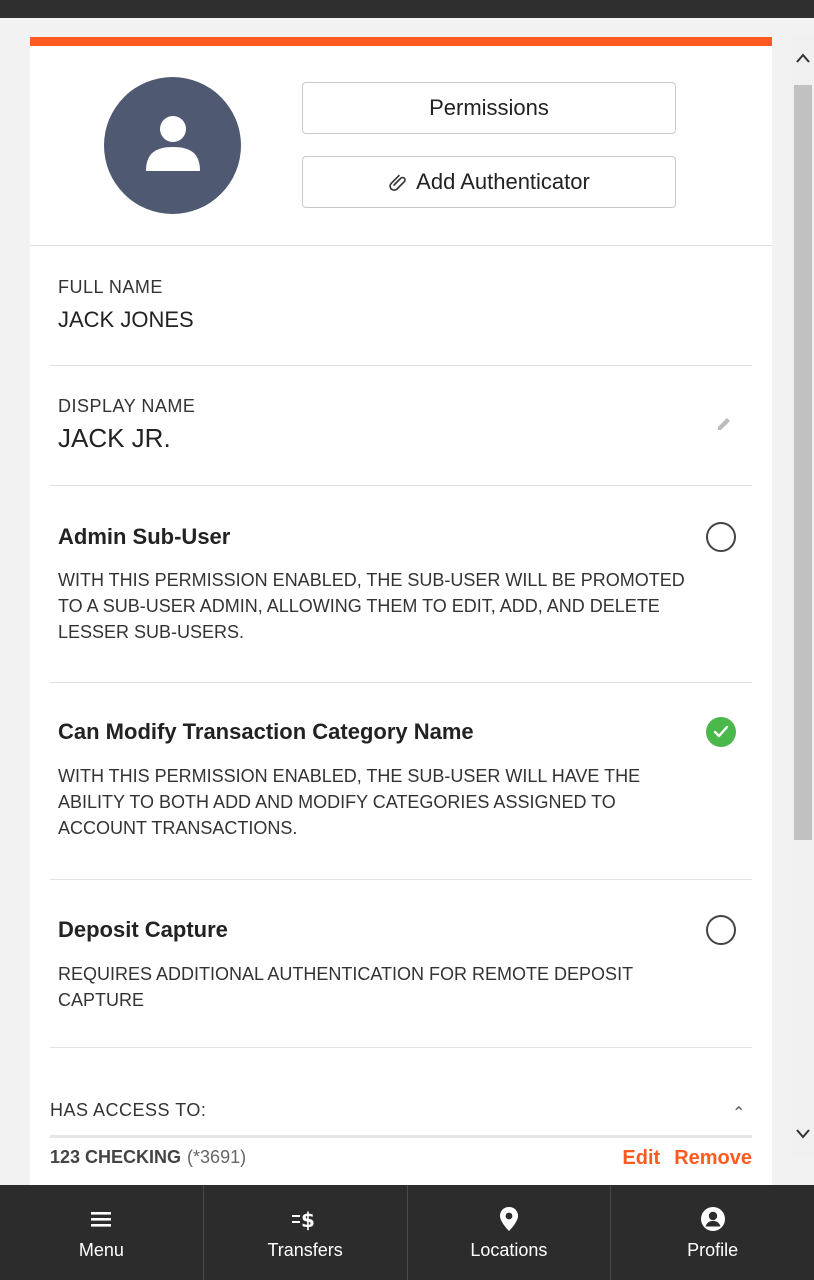 The image size is (814, 1280). I want to click on accent-bar, so click(401, 41).